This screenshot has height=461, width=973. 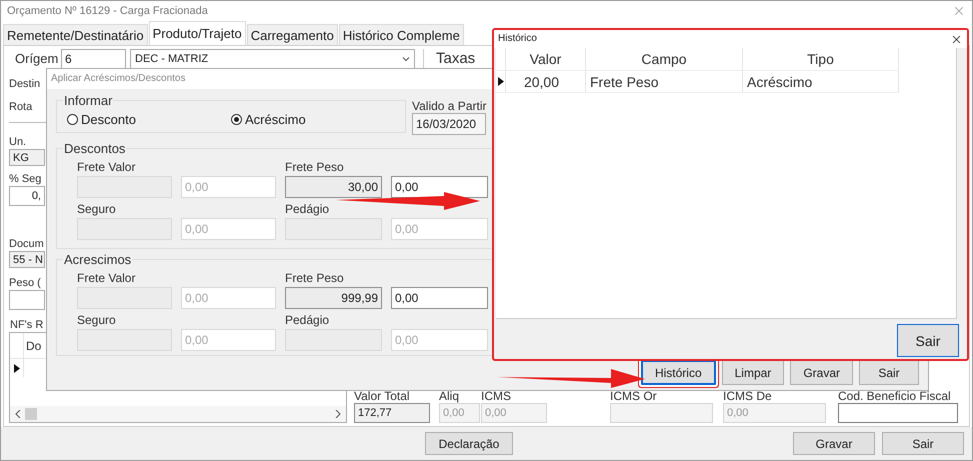 I want to click on dialog-button: Limpar, so click(x=753, y=372).